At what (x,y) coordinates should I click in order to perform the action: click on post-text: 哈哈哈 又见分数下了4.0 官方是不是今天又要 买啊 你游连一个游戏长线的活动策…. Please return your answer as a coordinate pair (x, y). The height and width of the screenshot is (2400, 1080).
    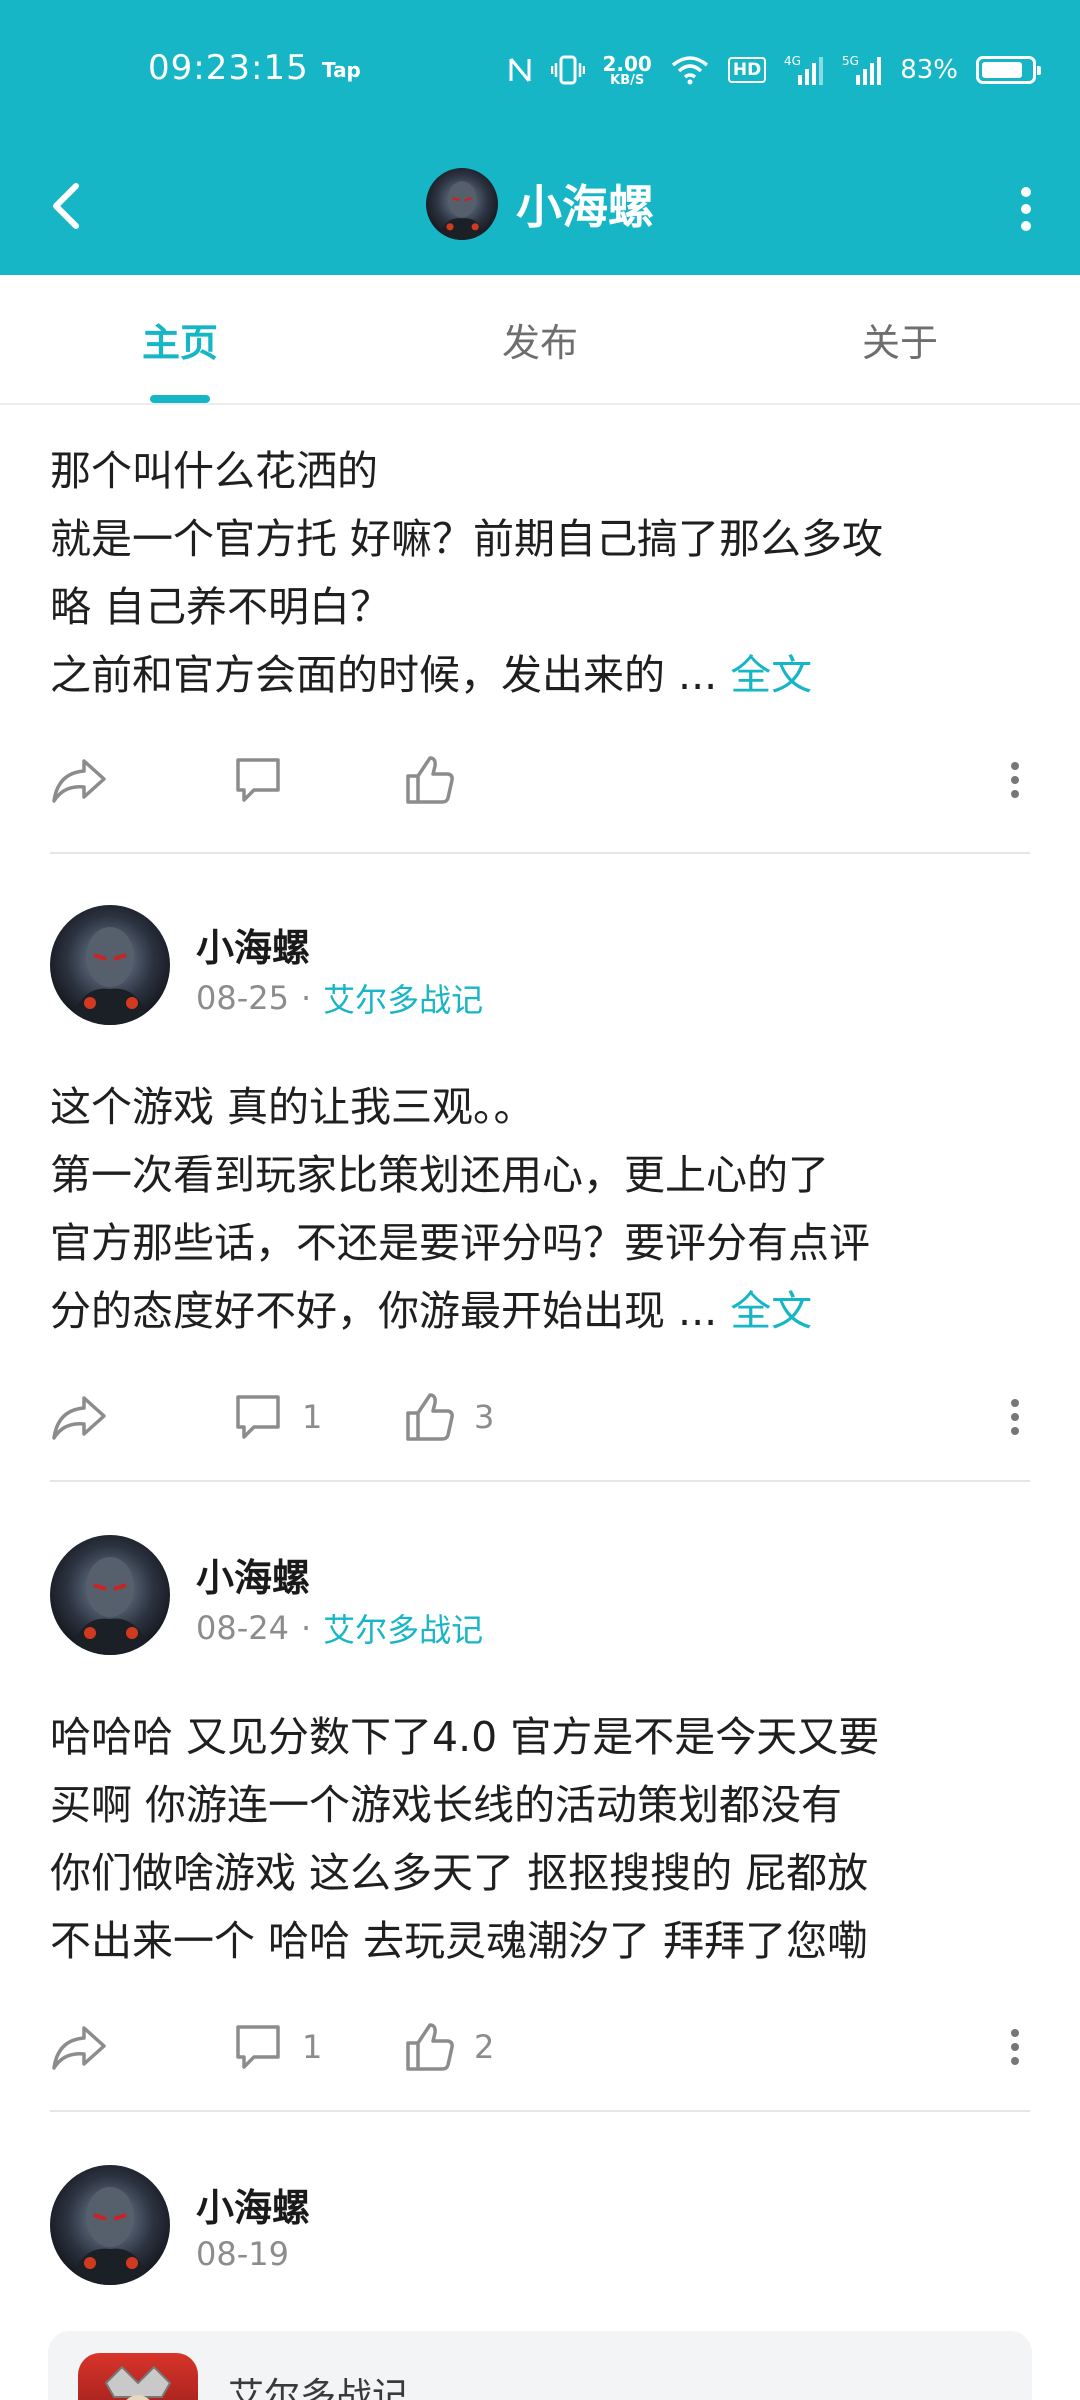
    Looking at the image, I should click on (545, 1839).